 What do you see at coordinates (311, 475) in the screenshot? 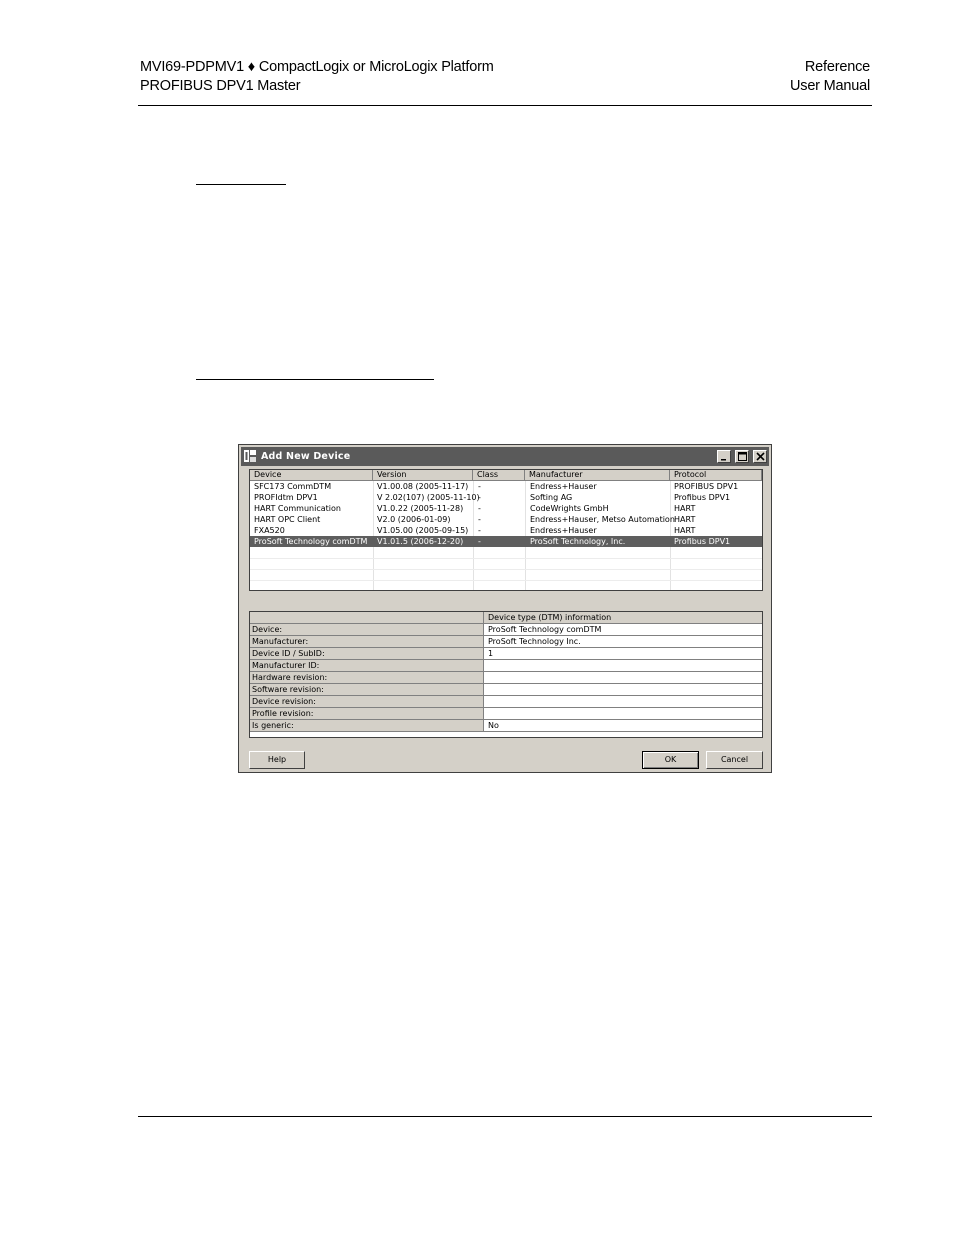
I see `column-header-device: Device` at bounding box center [311, 475].